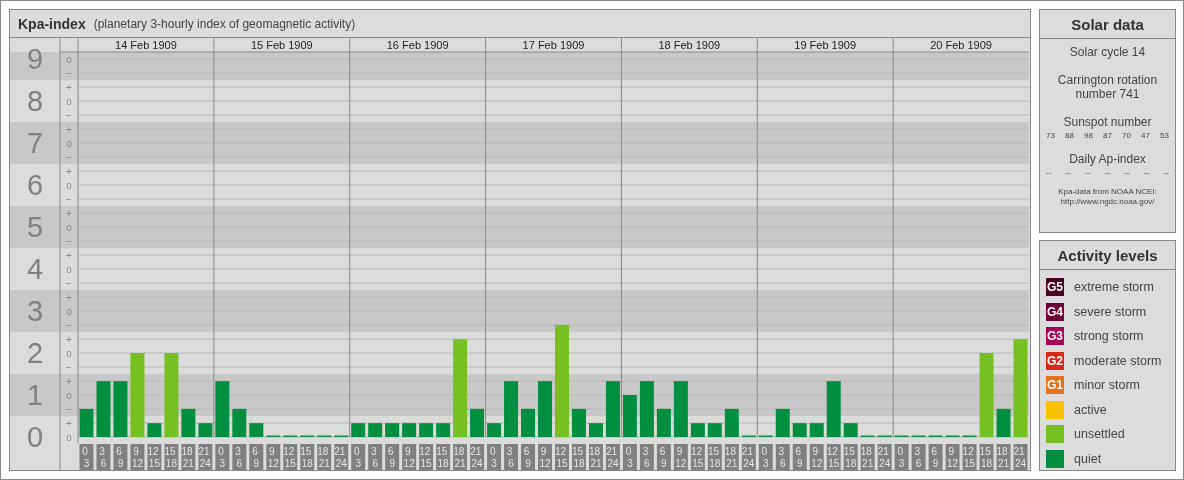 This screenshot has width=1184, height=480. I want to click on level-label: active, so click(1090, 409).